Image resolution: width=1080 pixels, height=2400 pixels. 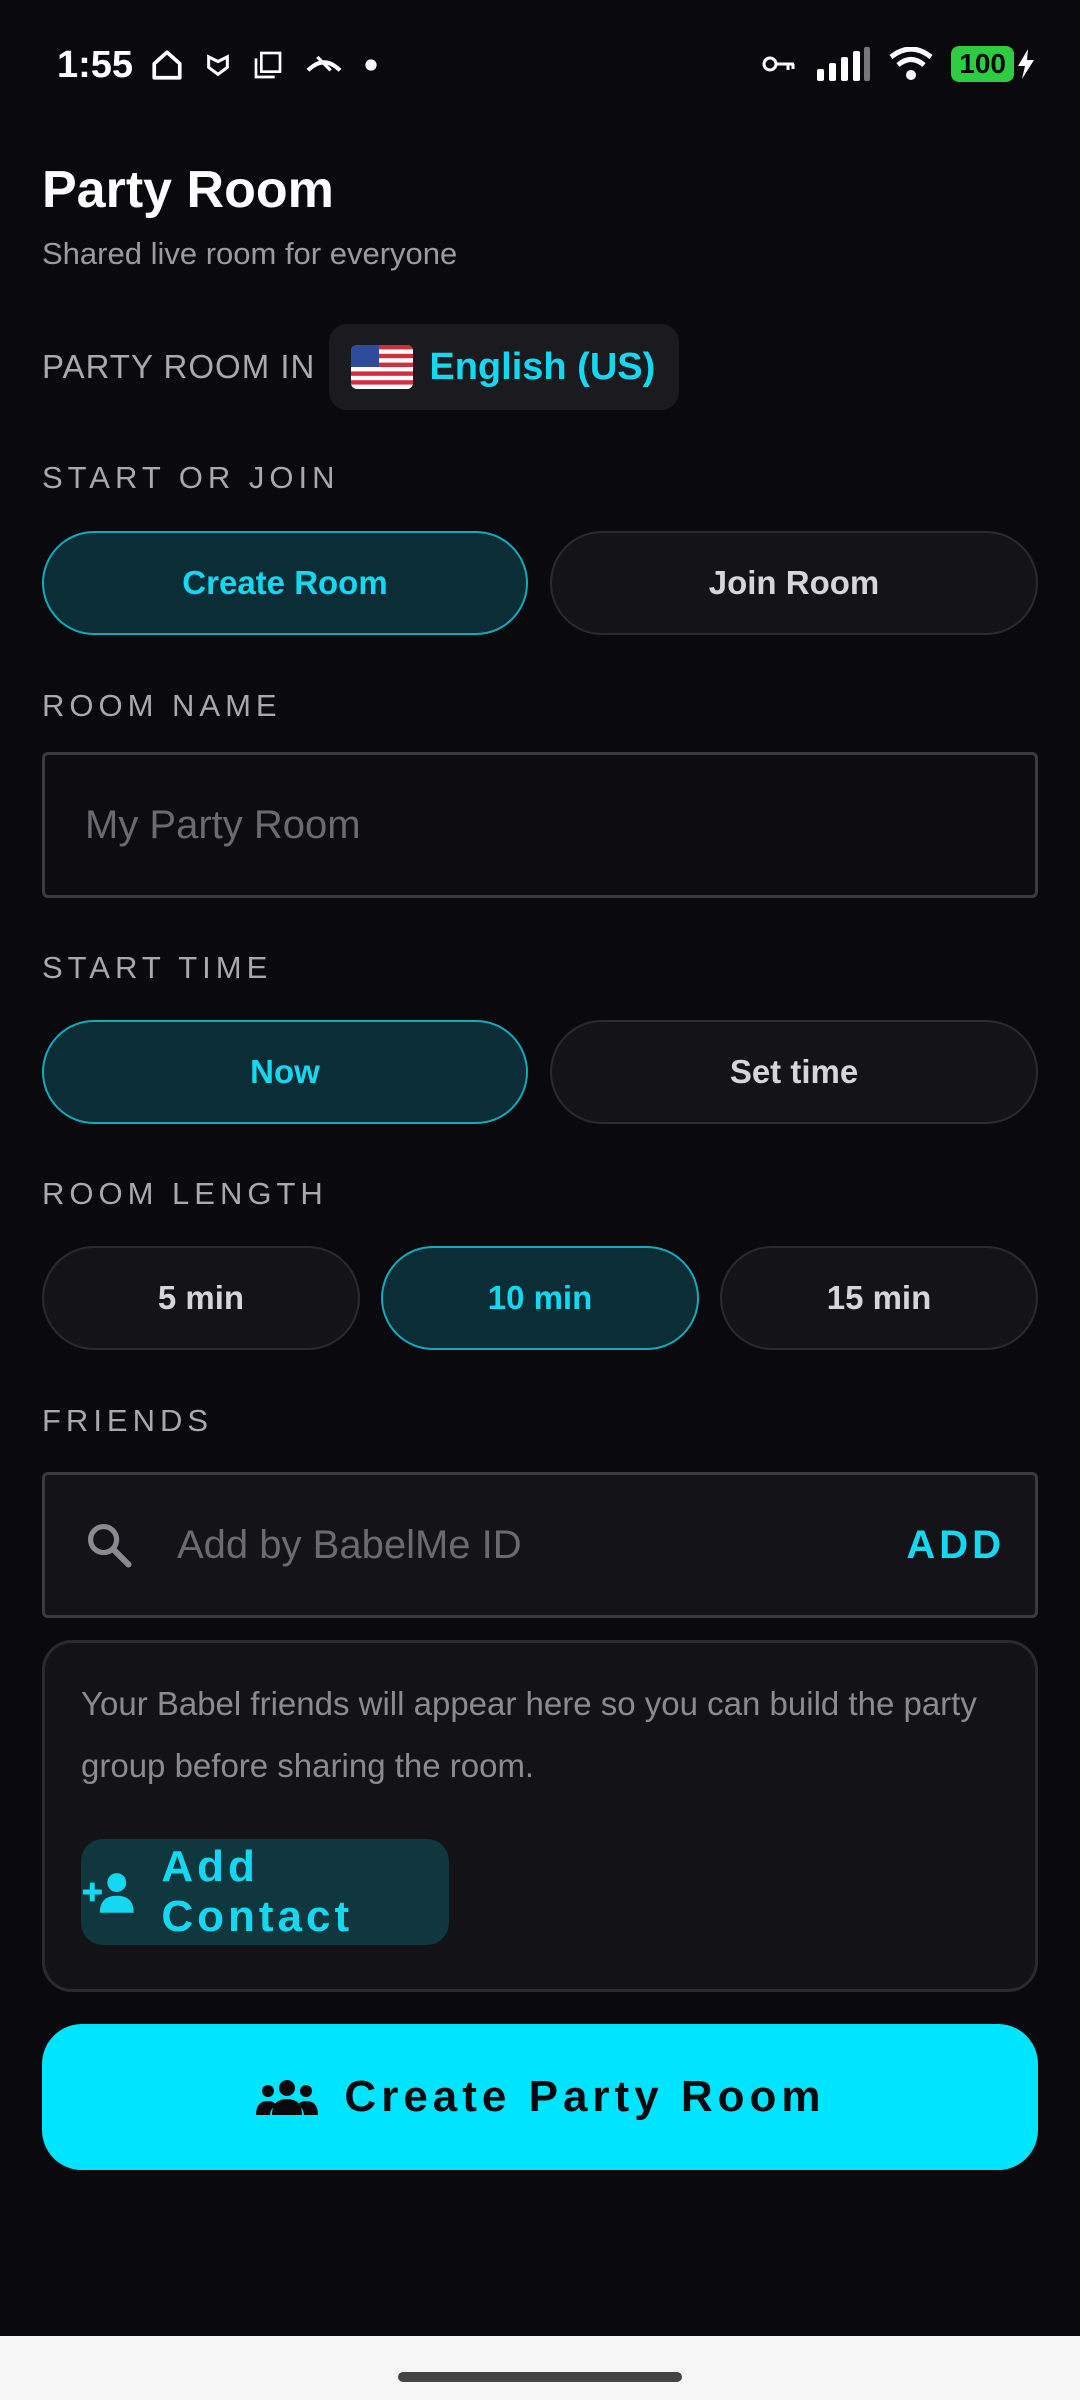 What do you see at coordinates (955, 1545) in the screenshot?
I see `add-friend-button: ADD` at bounding box center [955, 1545].